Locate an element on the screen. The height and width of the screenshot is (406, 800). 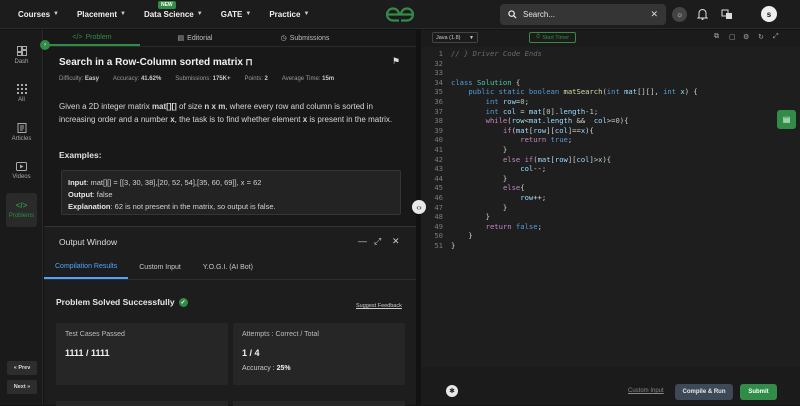
bookmark-icon: ⊓ is located at coordinates (247, 62).